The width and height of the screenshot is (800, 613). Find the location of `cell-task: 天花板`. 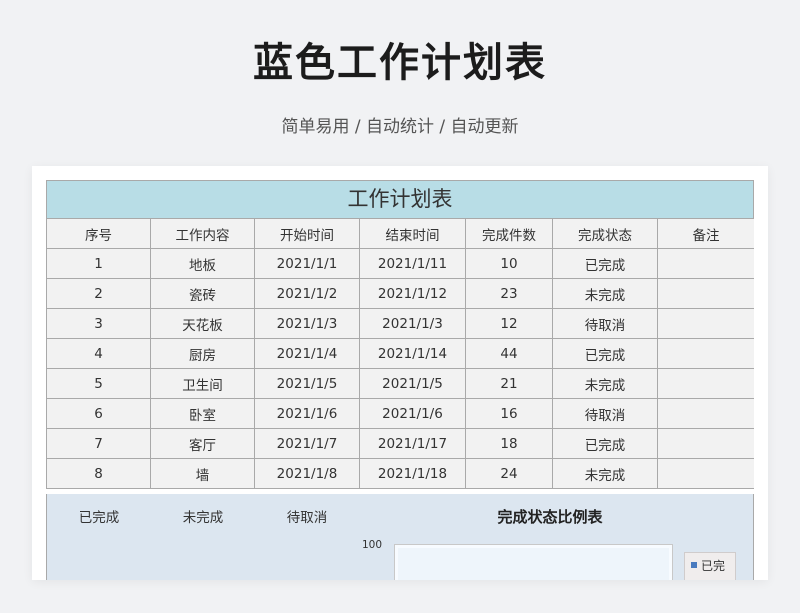

cell-task: 天花板 is located at coordinates (202, 323).